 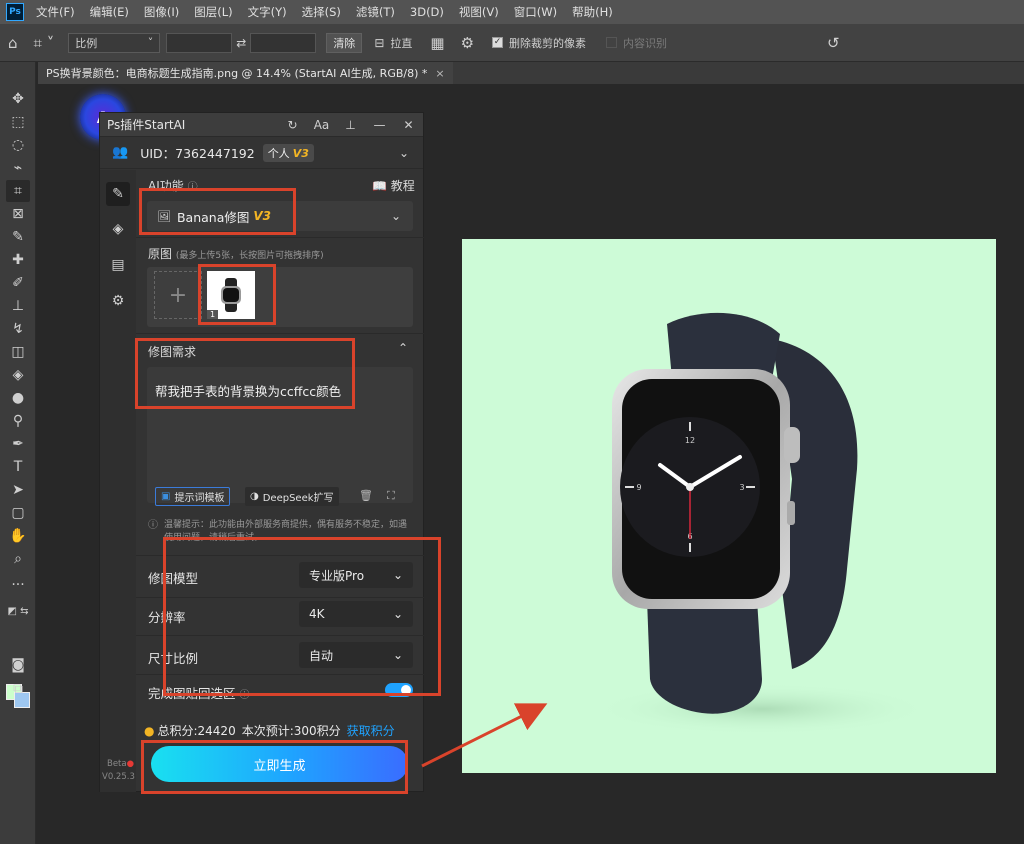 What do you see at coordinates (118, 229) in the screenshot?
I see `layers-icon: ◈` at bounding box center [118, 229].